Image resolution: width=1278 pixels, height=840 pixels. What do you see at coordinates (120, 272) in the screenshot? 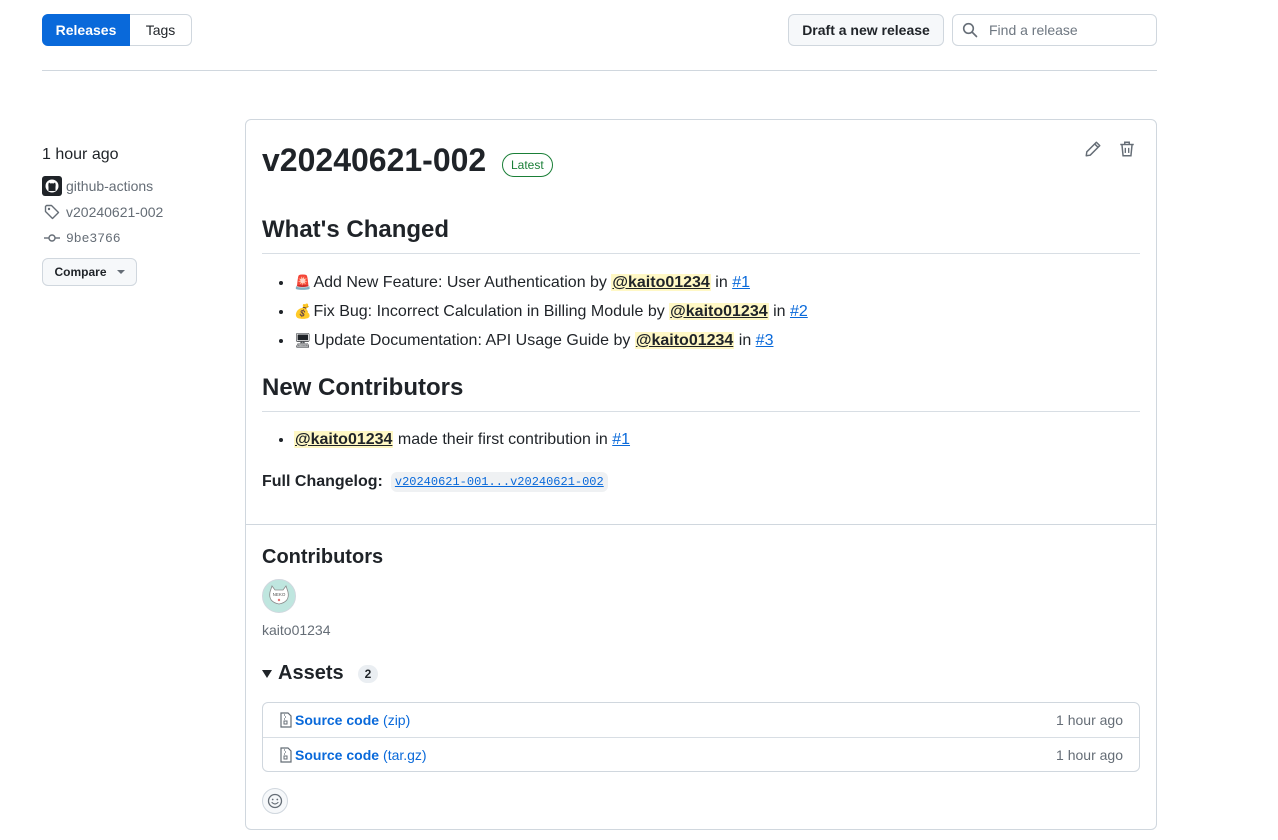
I see `chevron-down-icon` at bounding box center [120, 272].